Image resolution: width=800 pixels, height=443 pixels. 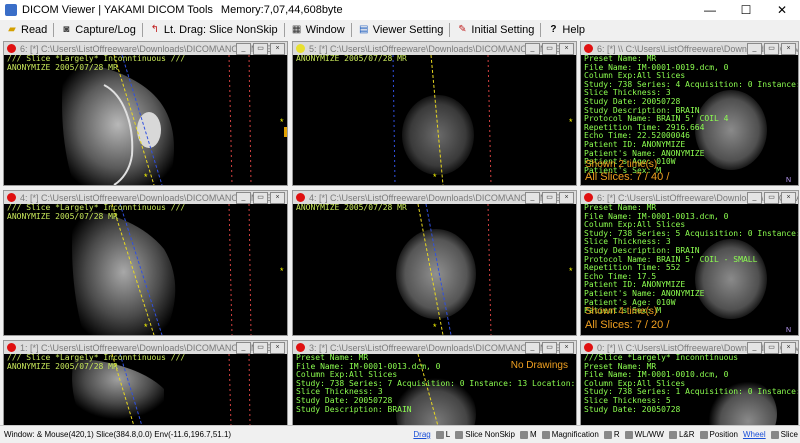 What do you see at coordinates (611, 434) in the screenshot?
I see `right-drag-mode: R` at bounding box center [611, 434].